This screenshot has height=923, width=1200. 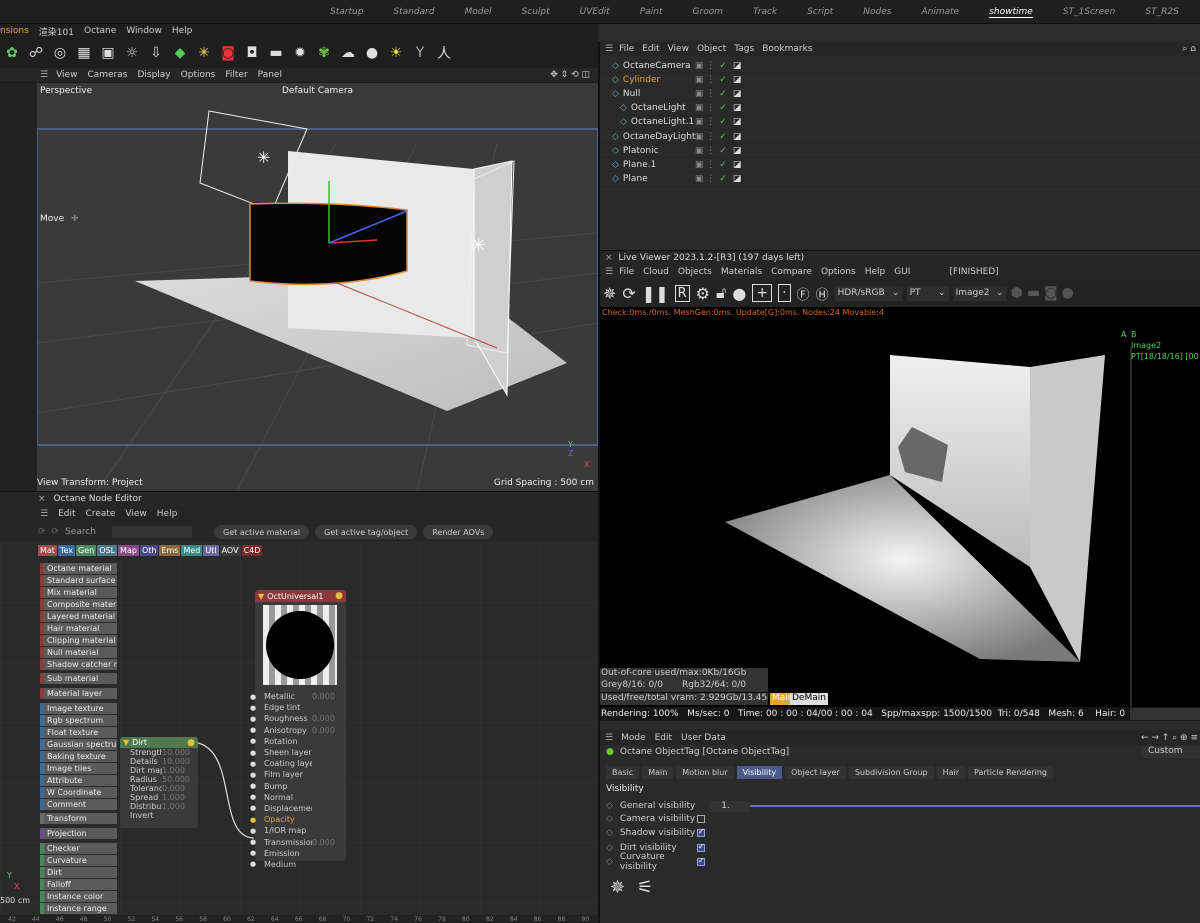 What do you see at coordinates (617, 887) in the screenshot?
I see `help-icon: ✵` at bounding box center [617, 887].